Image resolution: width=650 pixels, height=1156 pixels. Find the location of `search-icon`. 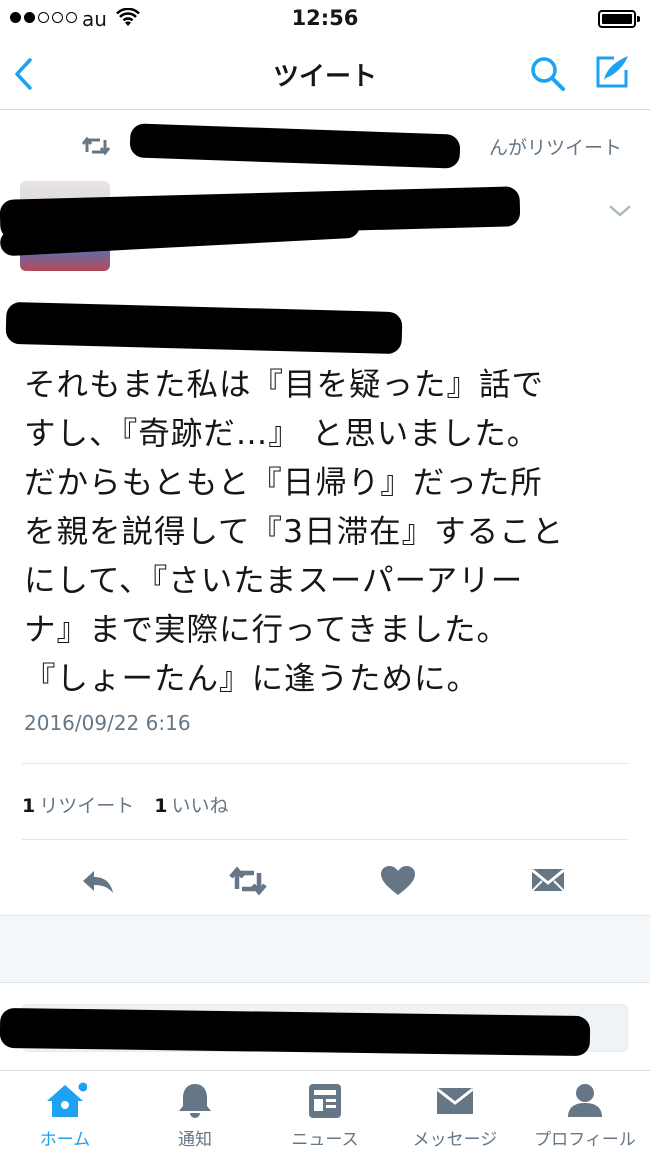

search-icon is located at coordinates (548, 74).